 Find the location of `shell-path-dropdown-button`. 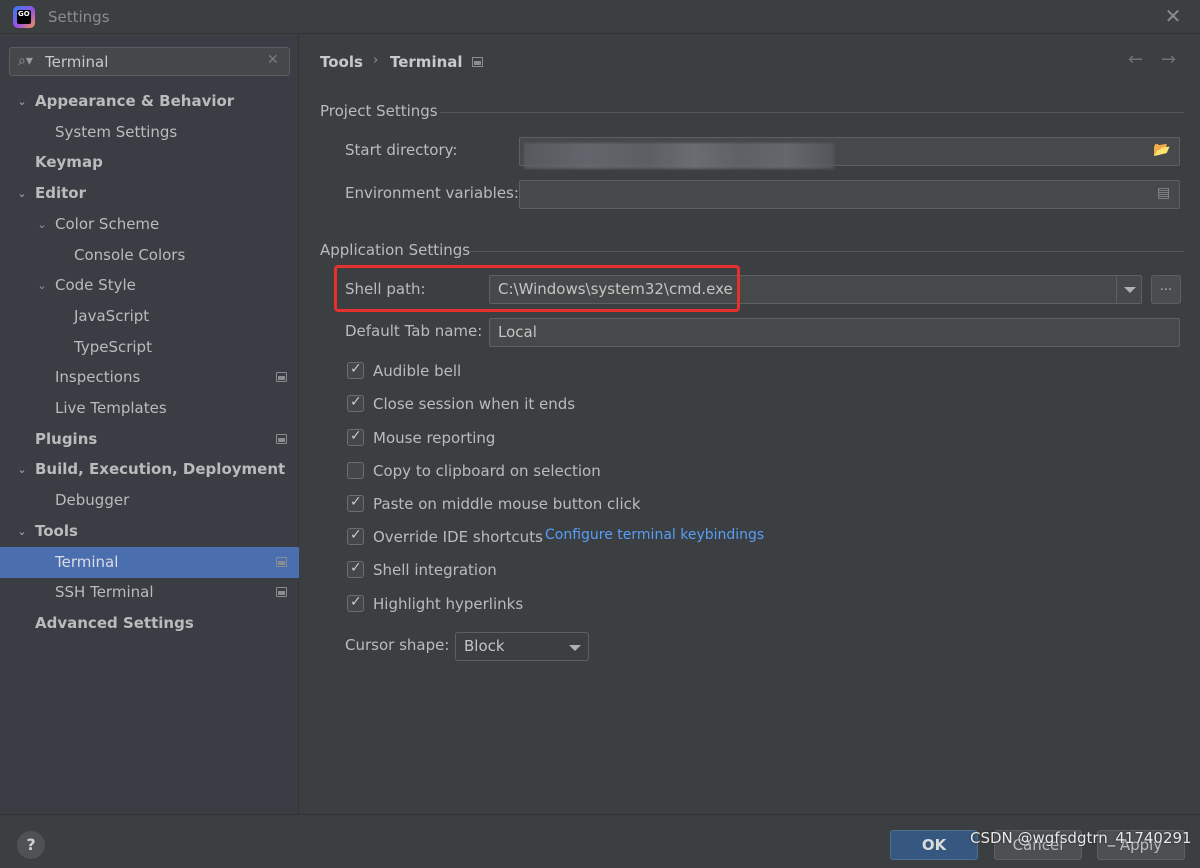

shell-path-dropdown-button is located at coordinates (1129, 289).